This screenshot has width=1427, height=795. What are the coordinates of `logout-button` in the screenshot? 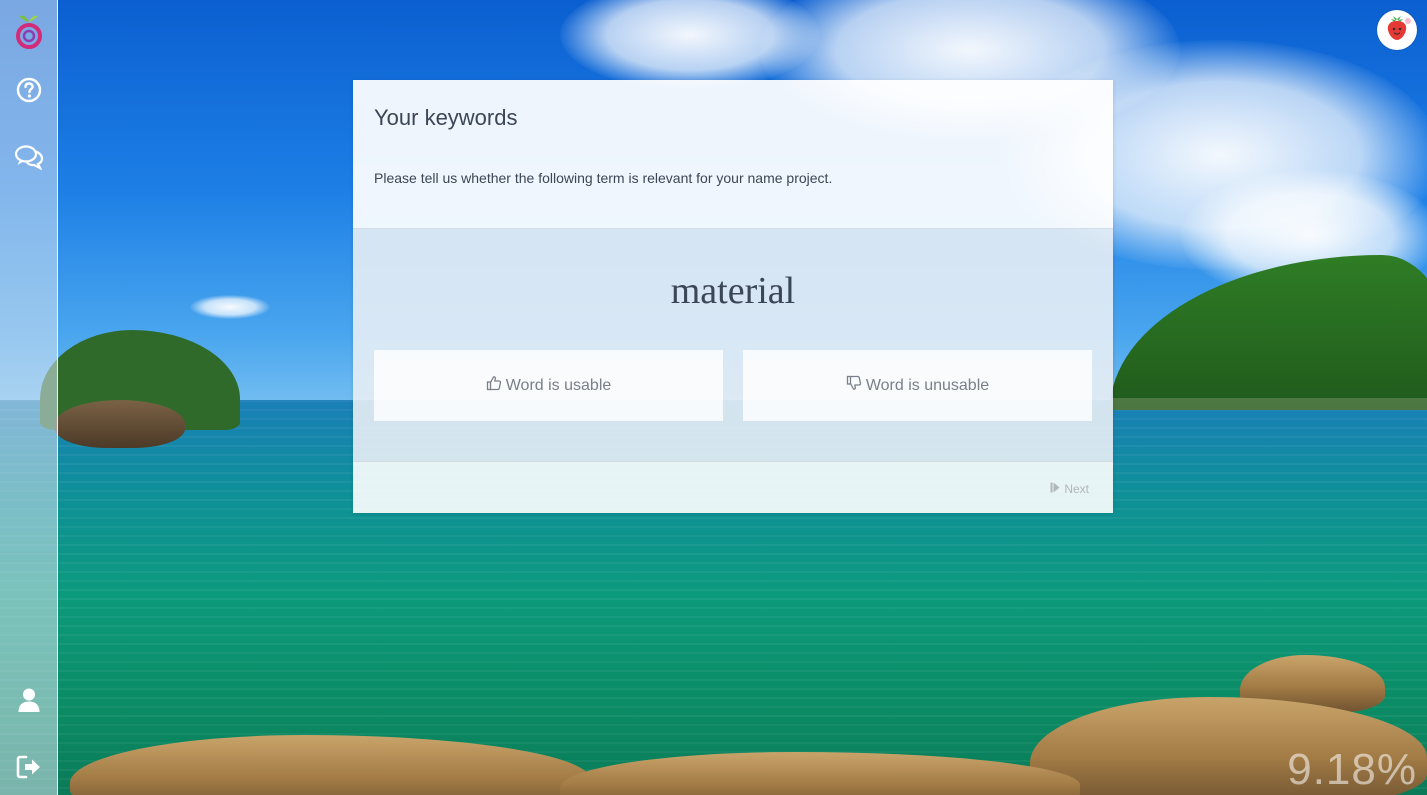 It's located at (28, 767).